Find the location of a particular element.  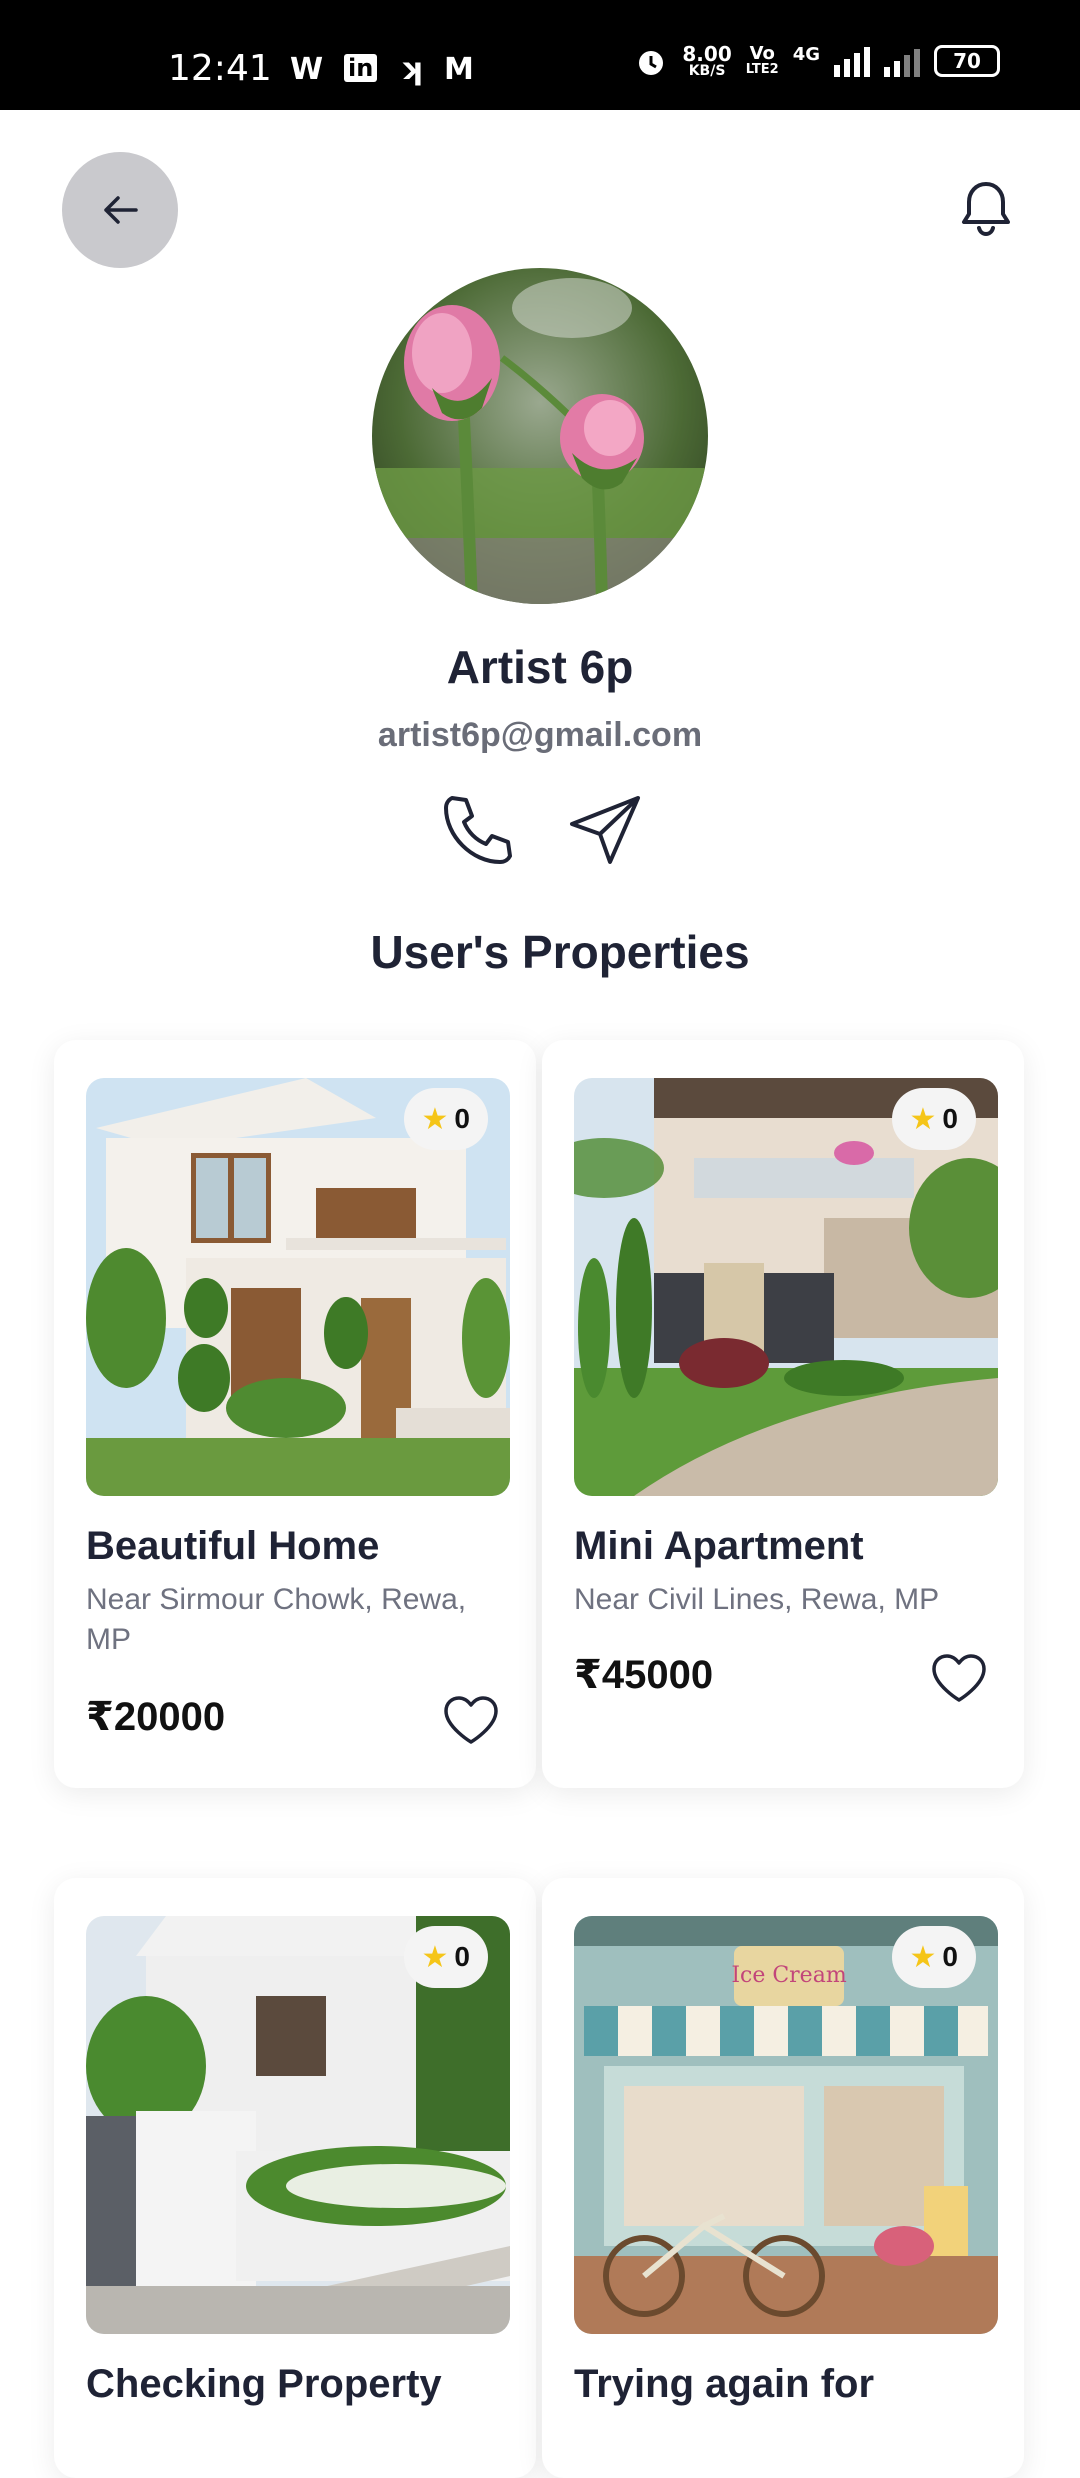

app-notification-icon: ʞ is located at coordinates (411, 69).